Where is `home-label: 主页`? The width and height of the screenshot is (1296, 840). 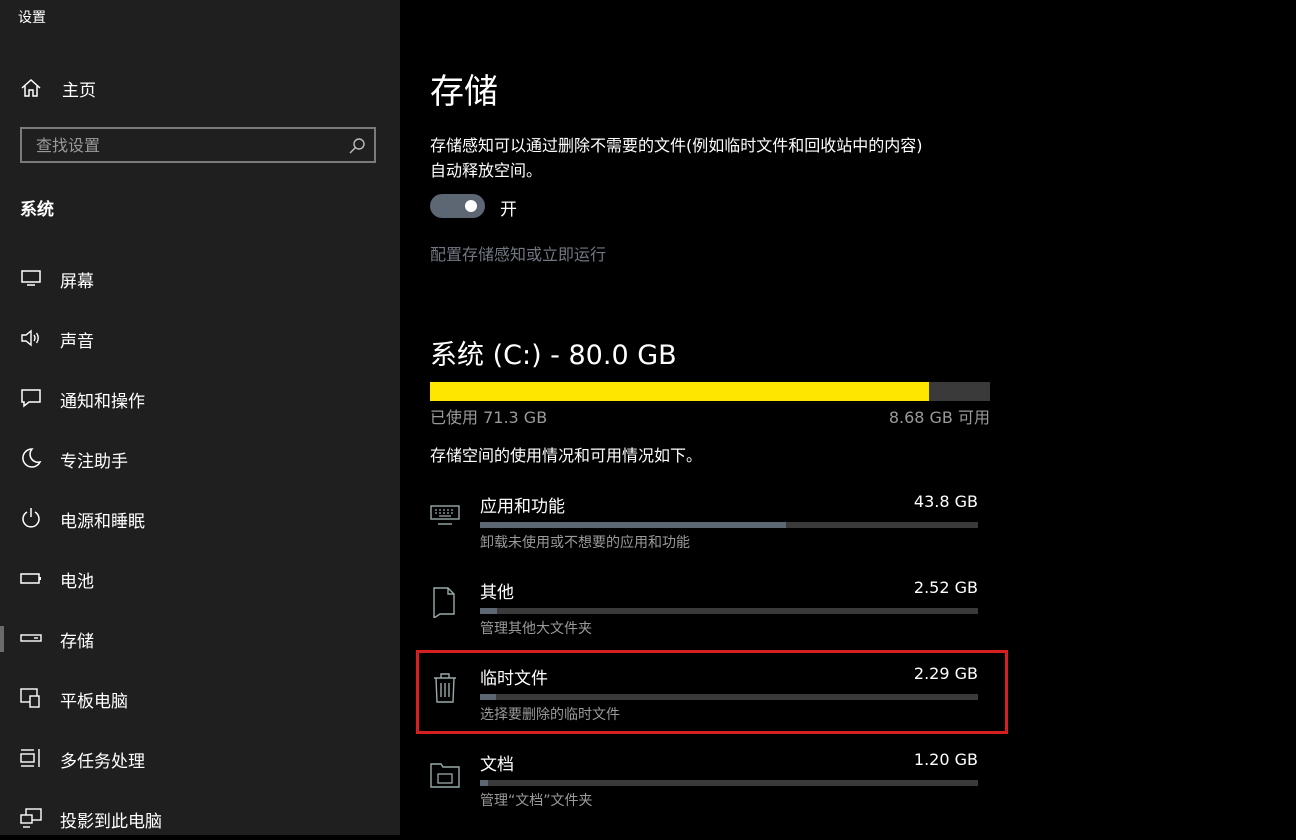
home-label: 主页 is located at coordinates (79, 90).